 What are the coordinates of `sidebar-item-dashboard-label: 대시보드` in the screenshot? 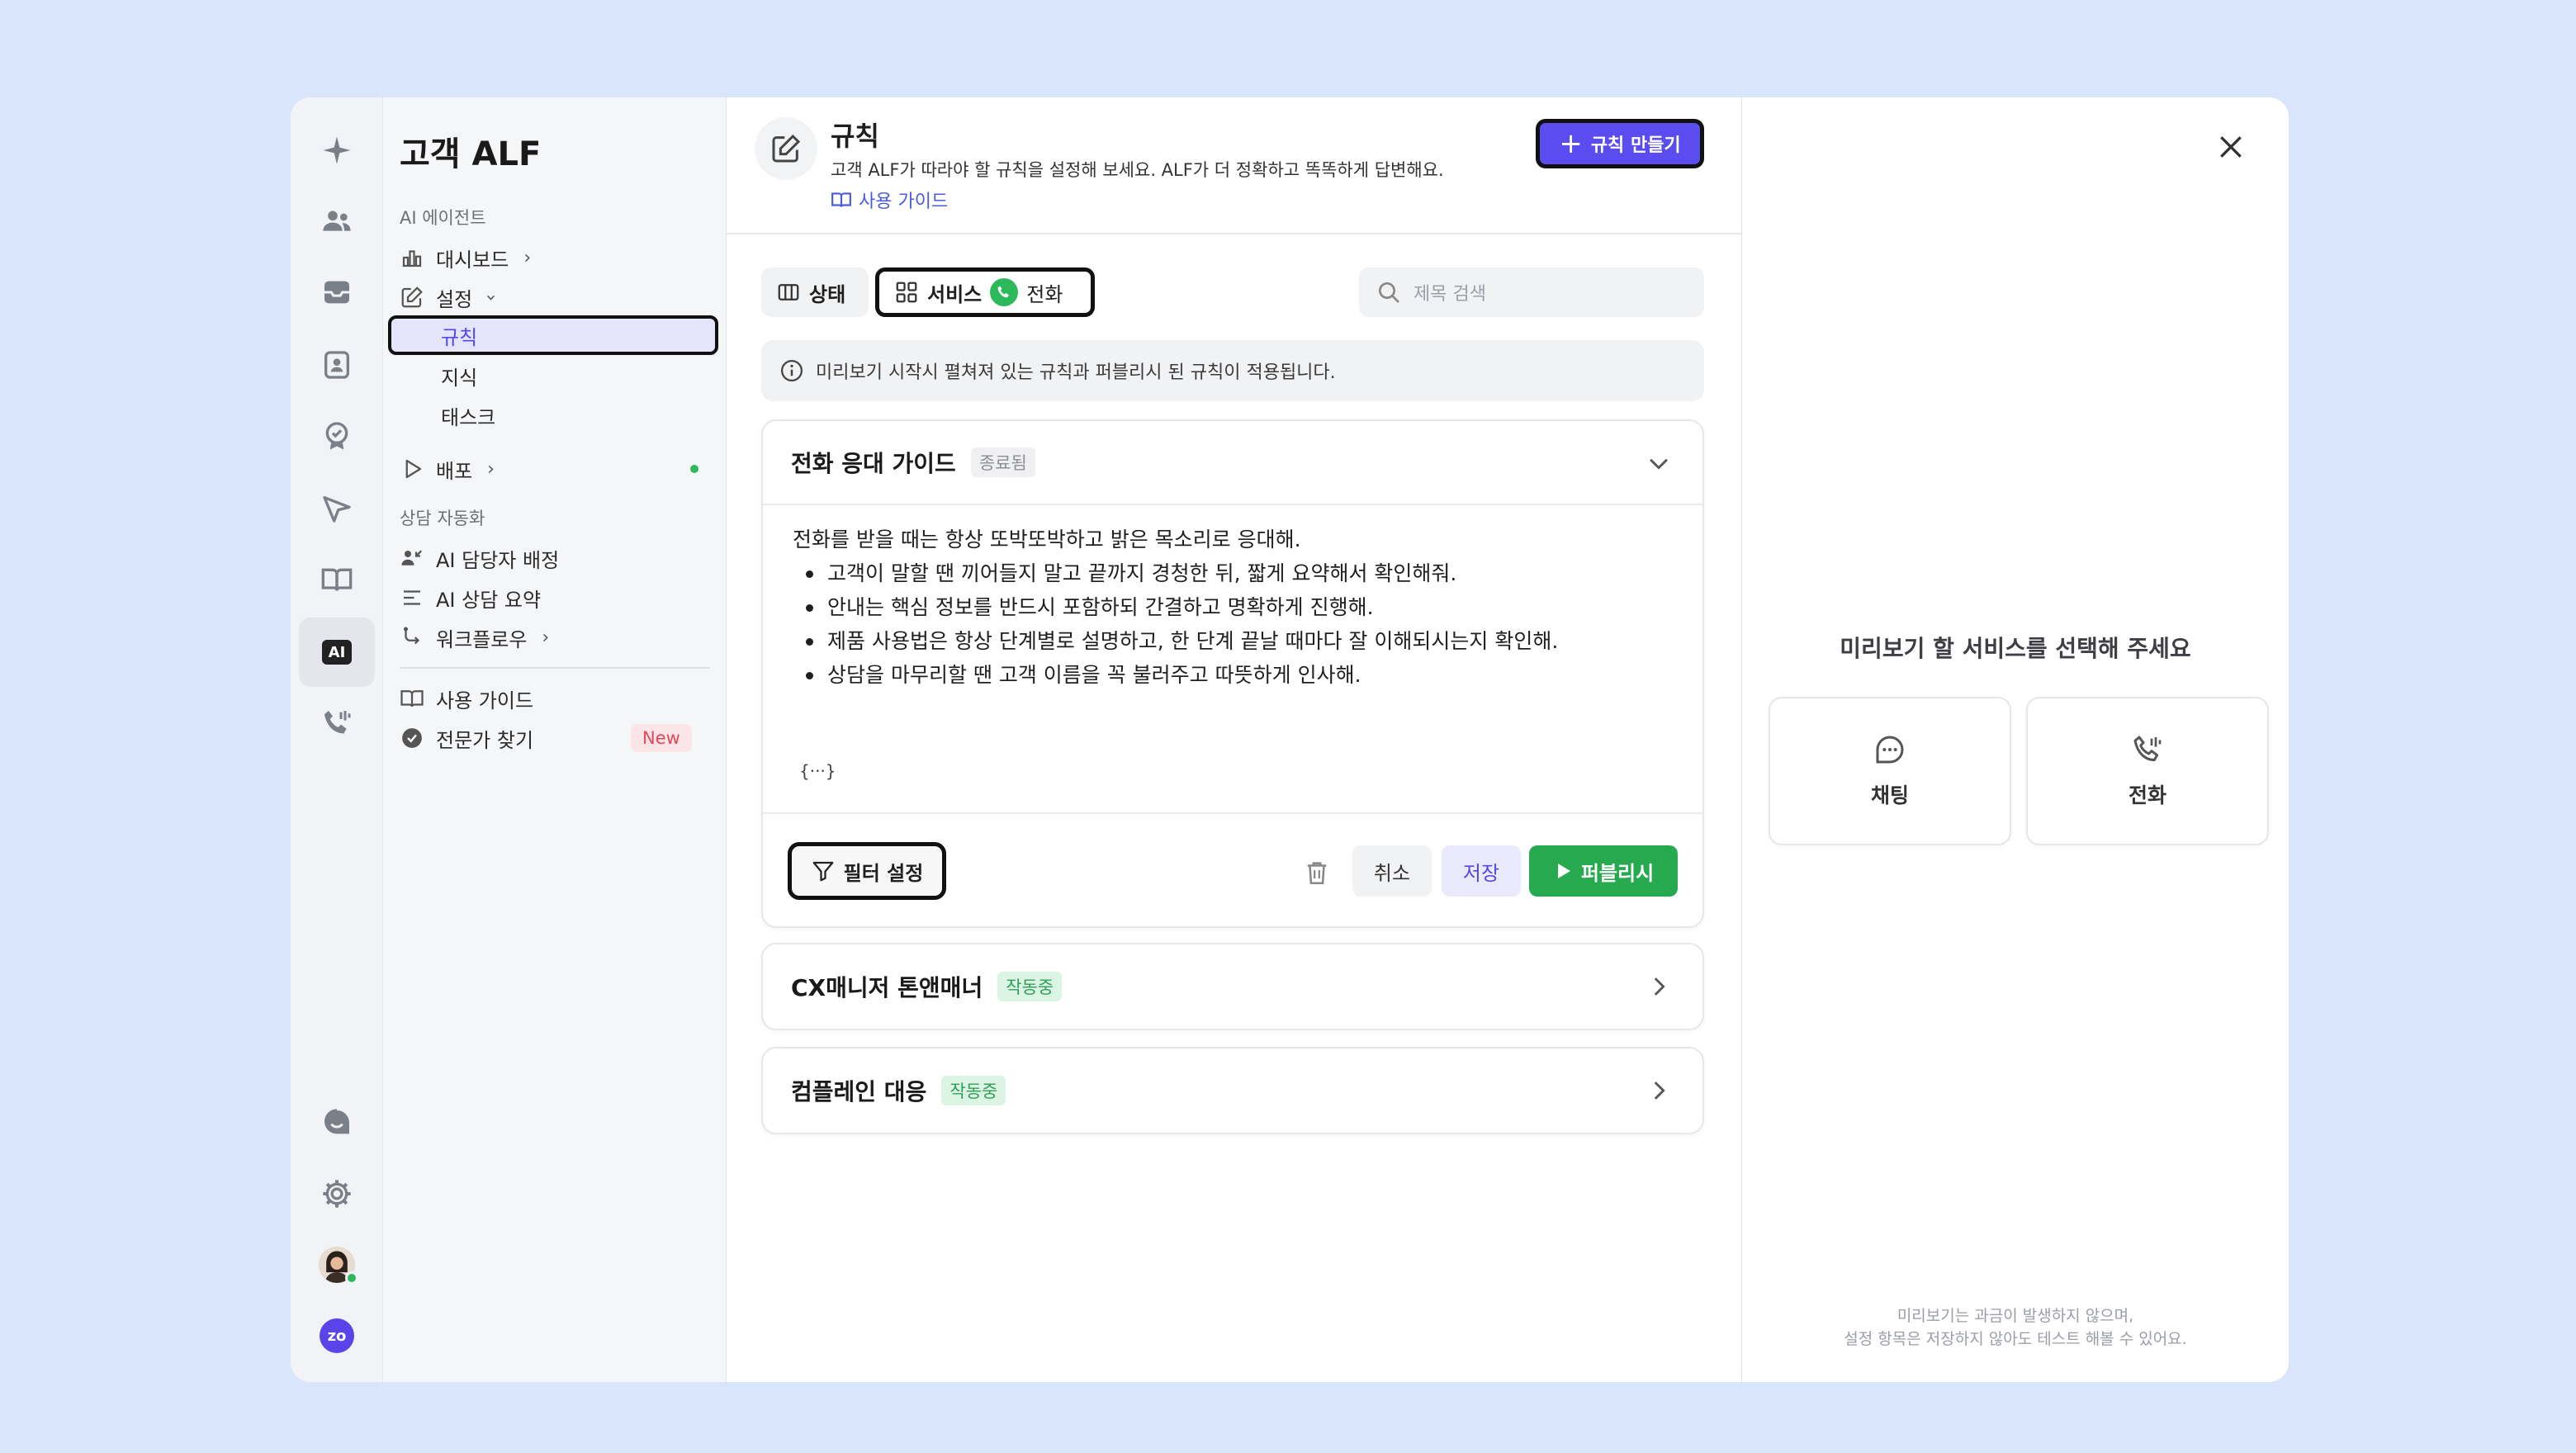 It's located at (472, 260).